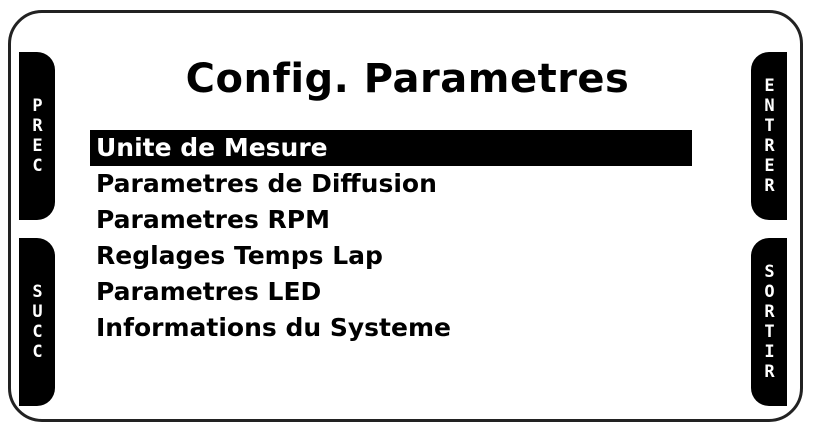 The height and width of the screenshot is (430, 815). What do you see at coordinates (391, 220) in the screenshot?
I see `menu-item-rpm: Parametres RPM` at bounding box center [391, 220].